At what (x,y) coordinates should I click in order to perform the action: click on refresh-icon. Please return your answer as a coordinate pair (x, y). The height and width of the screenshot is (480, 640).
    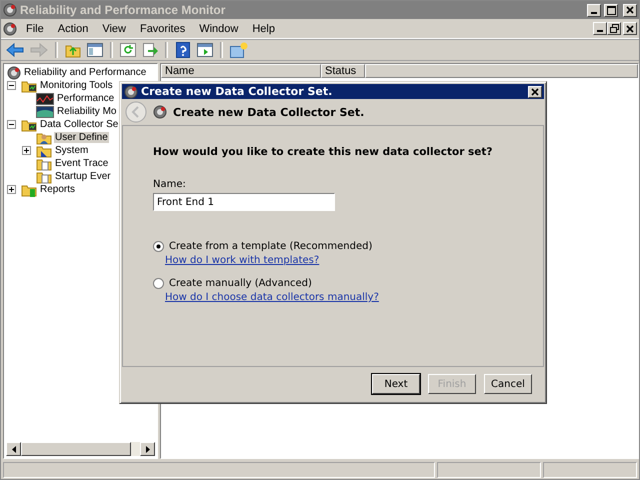
    Looking at the image, I should click on (128, 50).